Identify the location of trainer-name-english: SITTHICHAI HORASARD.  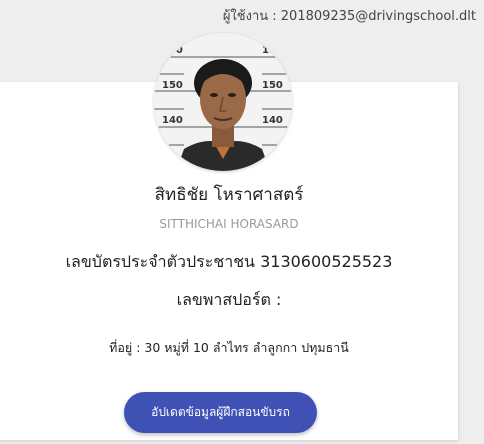
(229, 224).